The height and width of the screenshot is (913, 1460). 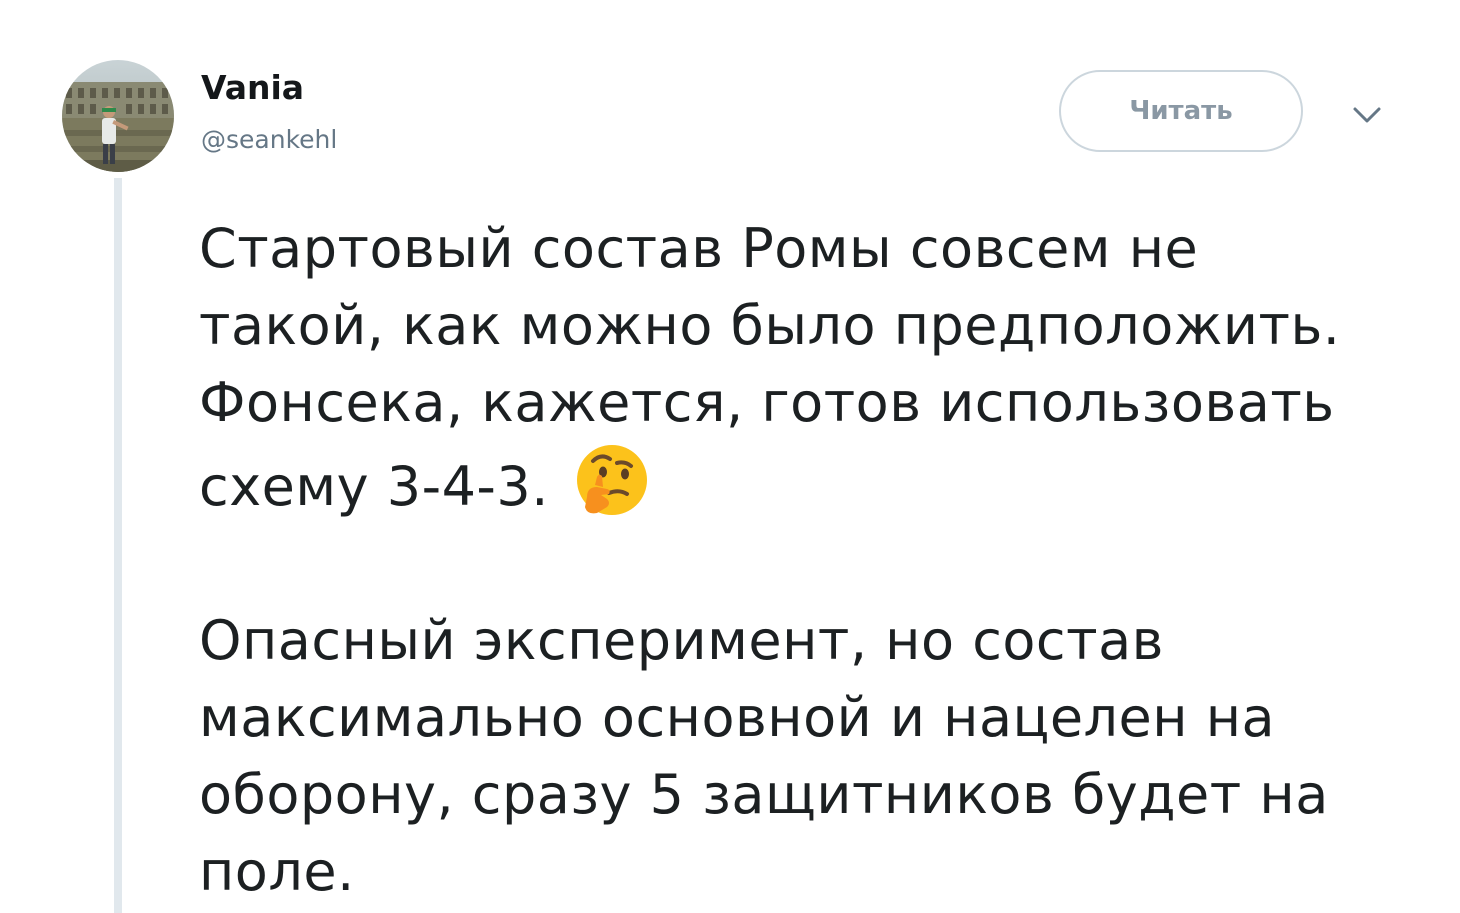 I want to click on tweet-line-with-emoji: схему 3-4-3., so click(x=809, y=483).